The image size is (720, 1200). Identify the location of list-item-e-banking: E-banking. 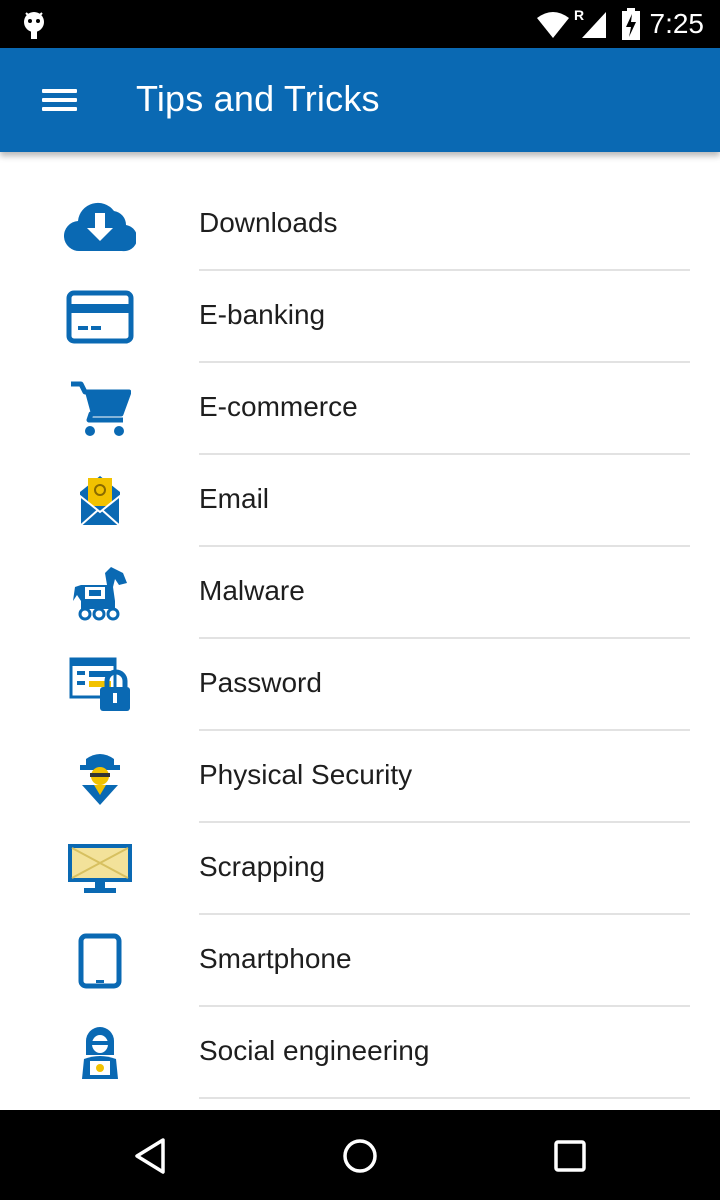
(360, 317).